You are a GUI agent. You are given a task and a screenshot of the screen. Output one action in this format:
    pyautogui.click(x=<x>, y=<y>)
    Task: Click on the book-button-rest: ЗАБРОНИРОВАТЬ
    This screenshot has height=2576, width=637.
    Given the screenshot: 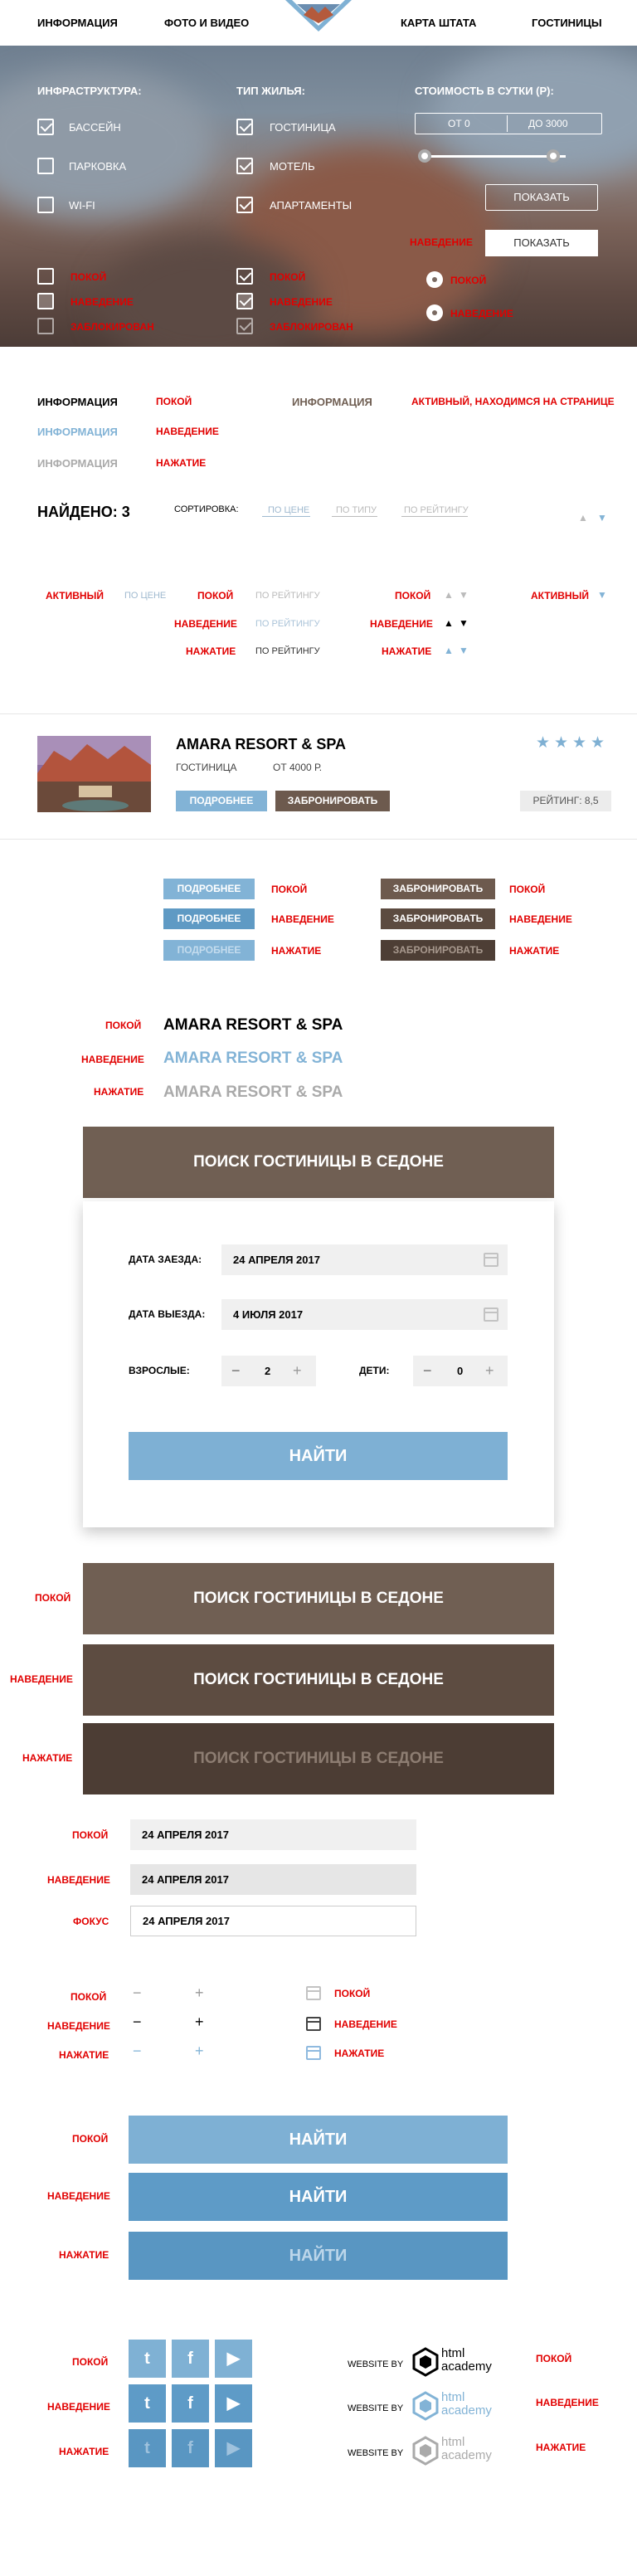 What is the action you would take?
    pyautogui.click(x=438, y=889)
    